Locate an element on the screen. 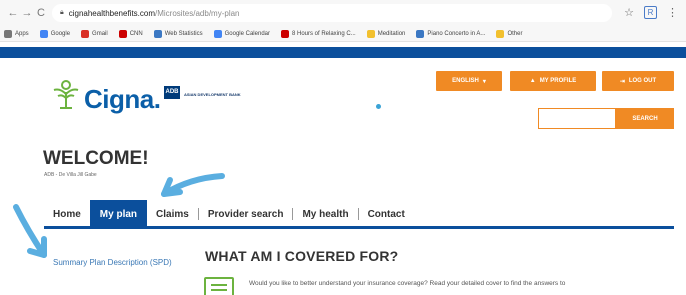 The image size is (686, 295). my-profile-button: ▲ MY PROFILE is located at coordinates (553, 81).